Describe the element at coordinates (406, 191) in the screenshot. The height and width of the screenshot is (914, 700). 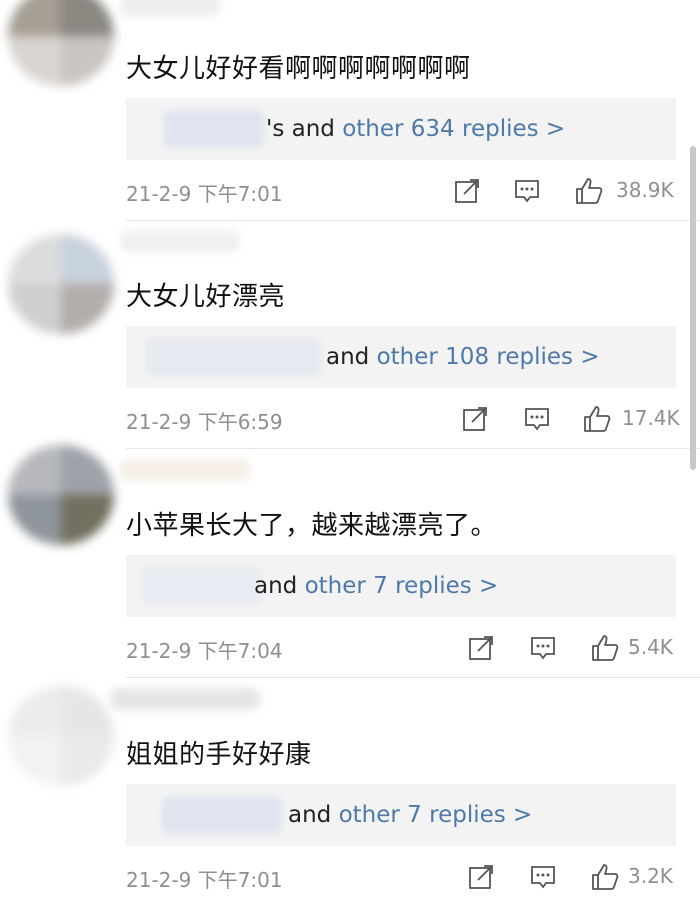
I see `comment-meta: 21-2-9 下午7:01 38.9K` at that location.